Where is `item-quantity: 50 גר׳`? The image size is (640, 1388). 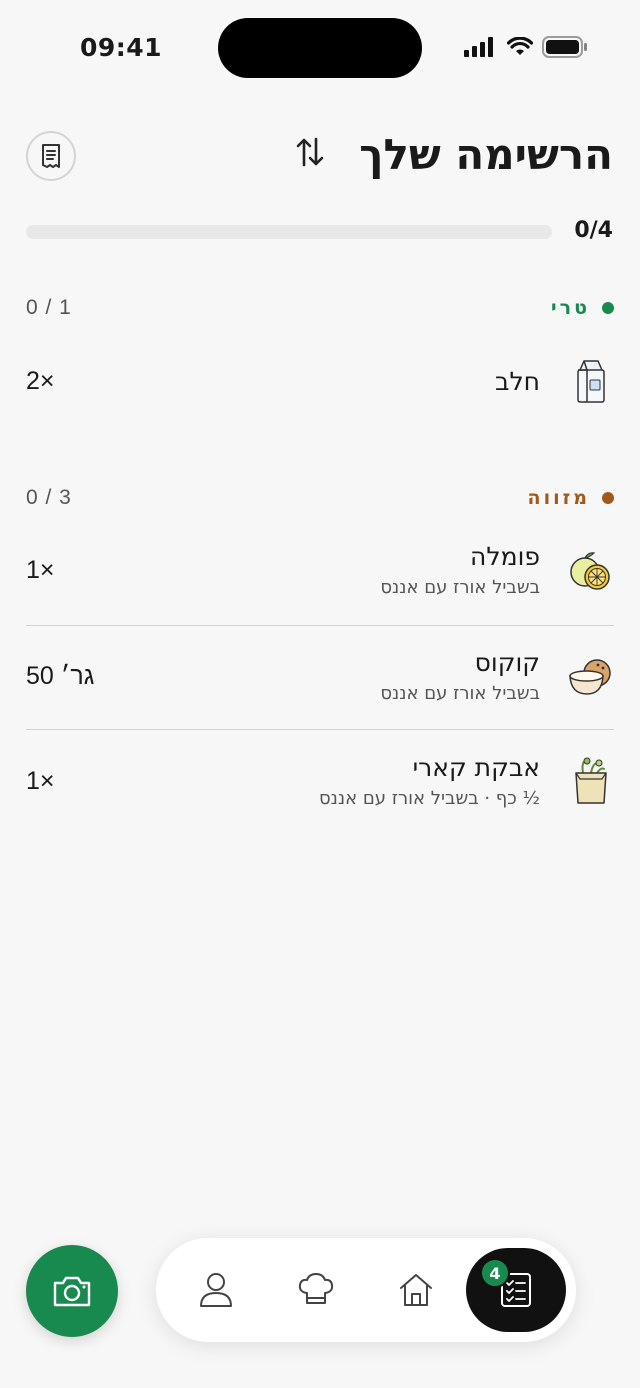
item-quantity: 50 גר׳ is located at coordinates (60, 675).